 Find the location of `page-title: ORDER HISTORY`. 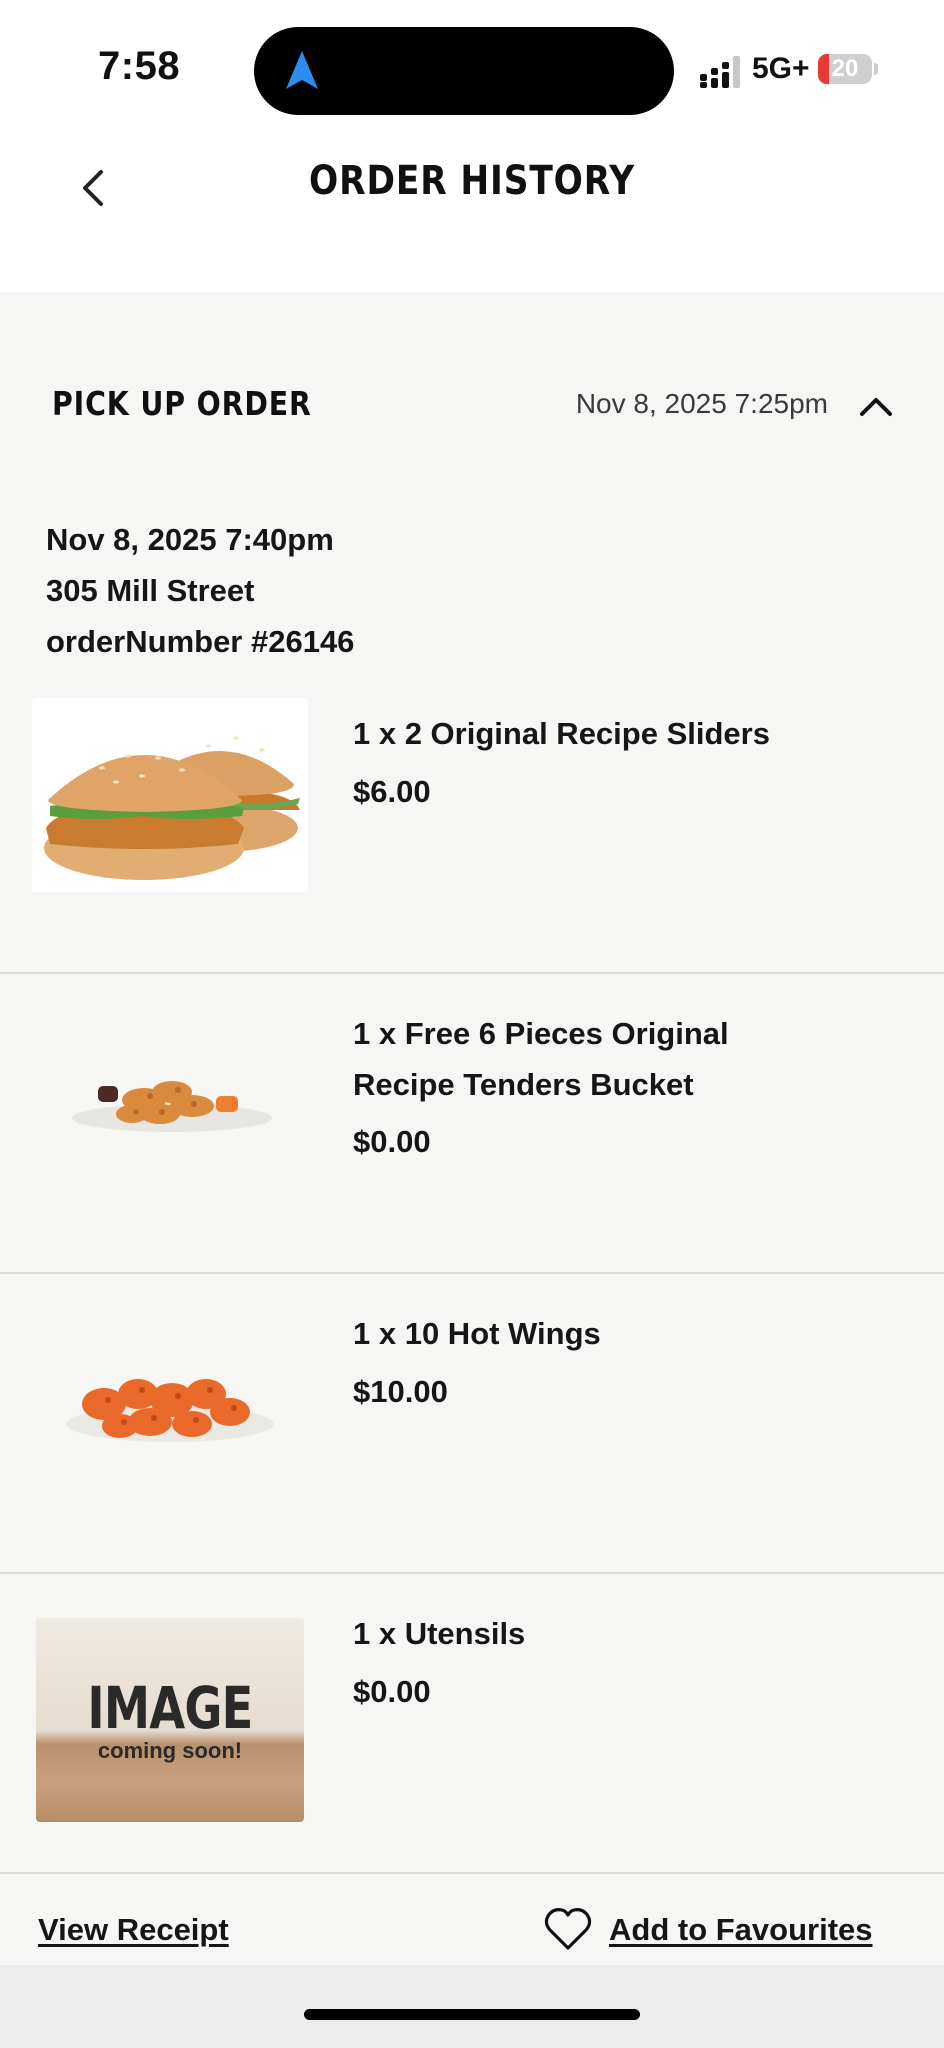

page-title: ORDER HISTORY is located at coordinates (472, 181).